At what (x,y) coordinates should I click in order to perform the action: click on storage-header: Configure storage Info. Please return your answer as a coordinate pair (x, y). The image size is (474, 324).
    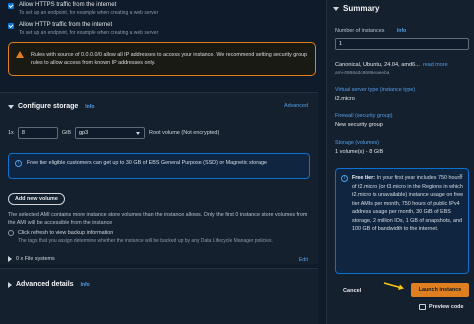
    Looking at the image, I should click on (51, 106).